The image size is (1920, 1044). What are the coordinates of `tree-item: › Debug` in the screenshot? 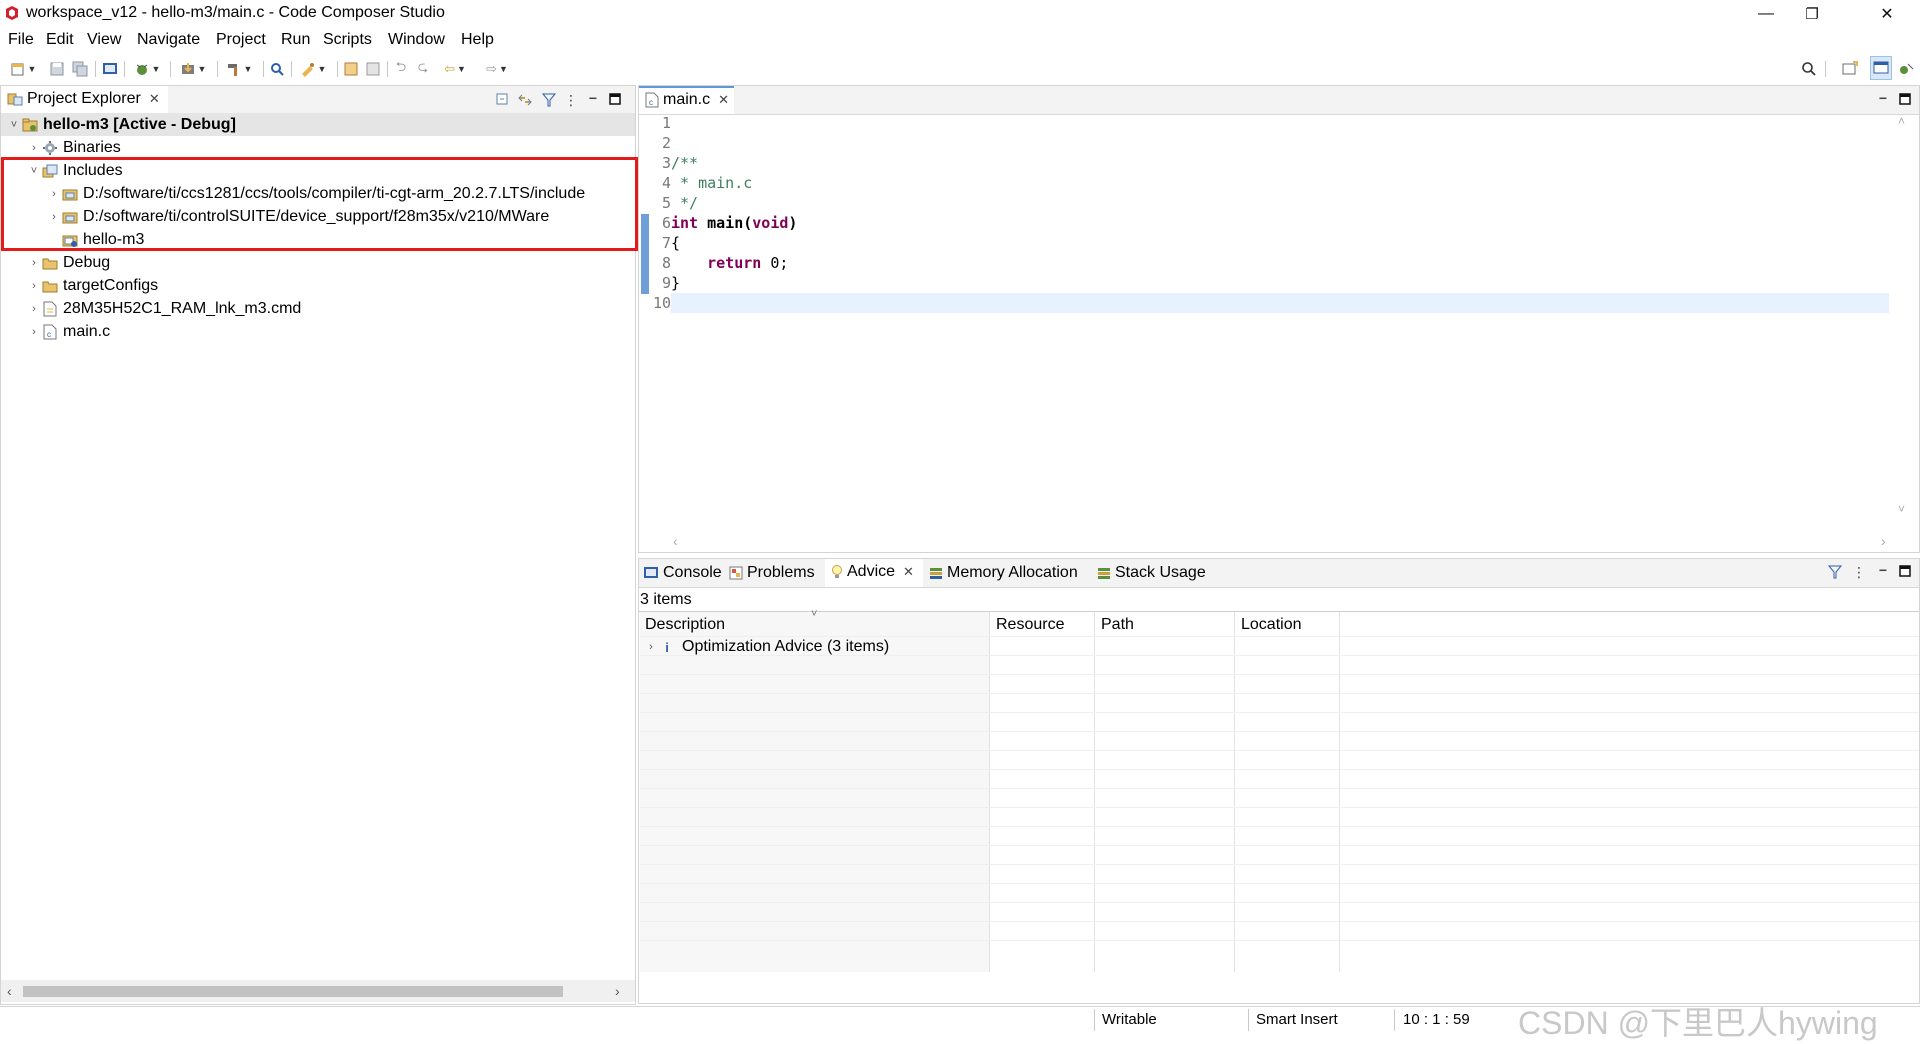 It's located at (318, 262).